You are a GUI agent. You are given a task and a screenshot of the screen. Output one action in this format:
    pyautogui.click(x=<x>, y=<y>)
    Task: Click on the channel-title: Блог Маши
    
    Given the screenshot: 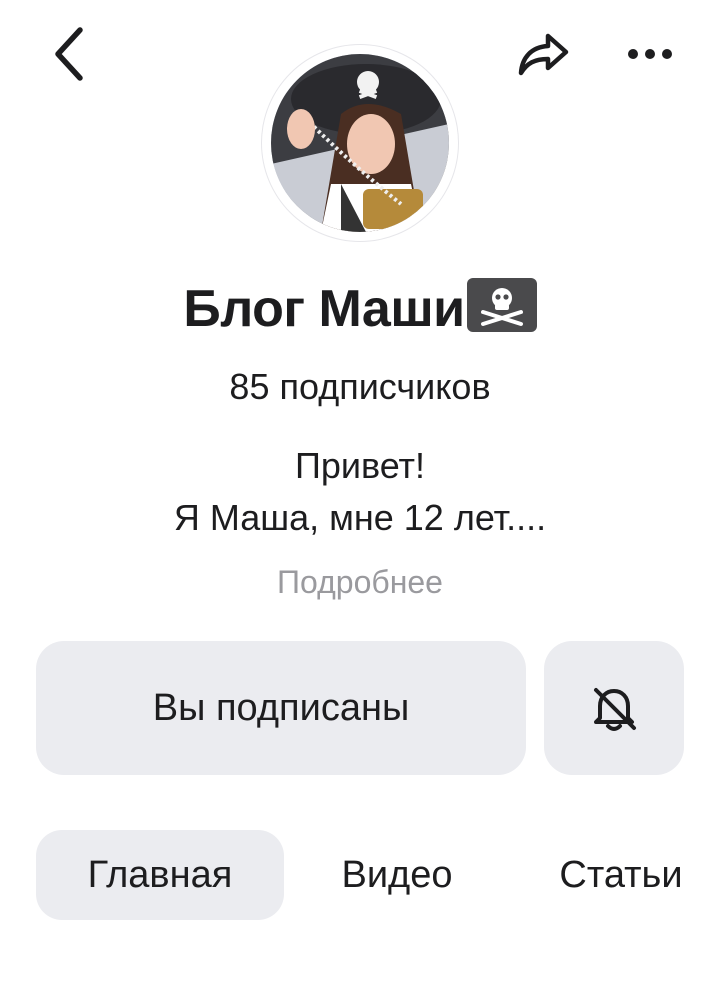 What is the action you would take?
    pyautogui.click(x=360, y=308)
    